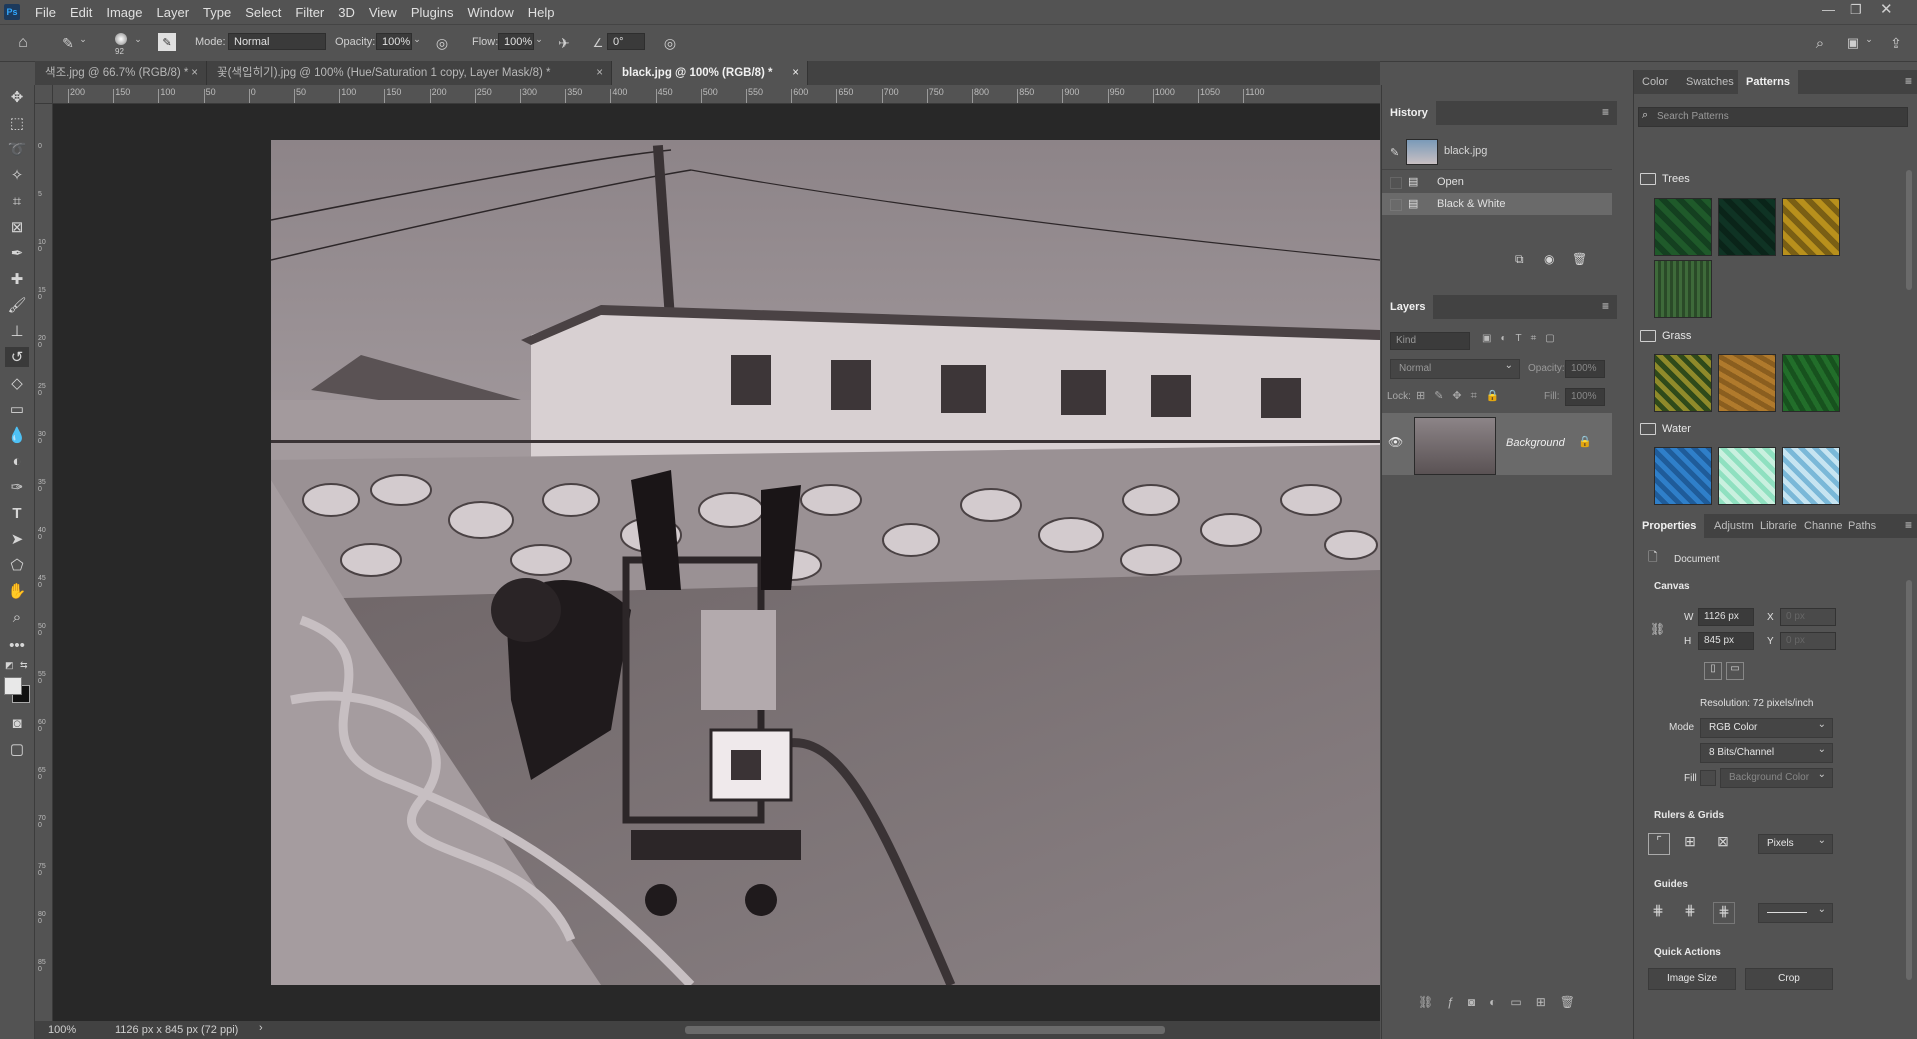  Describe the element at coordinates (1395, 442) in the screenshot. I see `eye-icon: 👁` at that location.